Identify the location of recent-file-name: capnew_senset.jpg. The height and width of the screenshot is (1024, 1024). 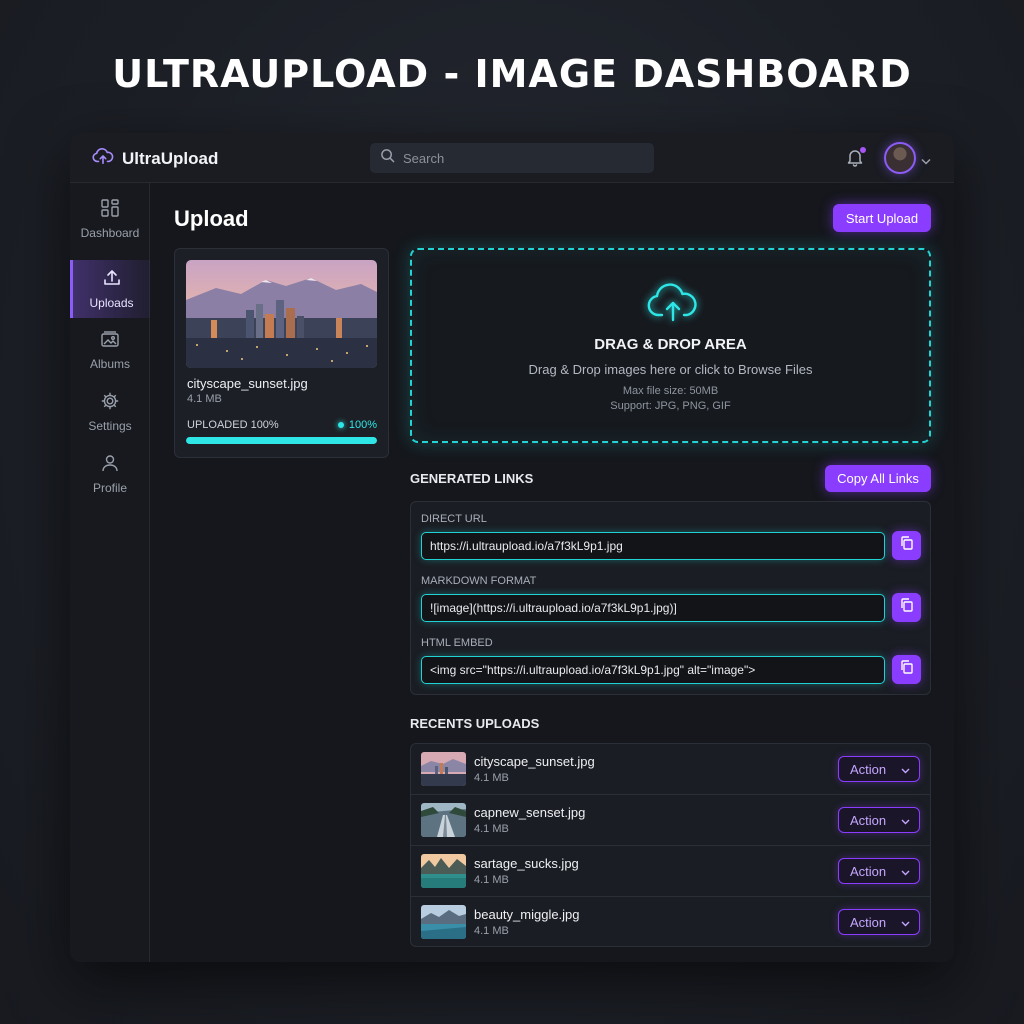
(530, 812).